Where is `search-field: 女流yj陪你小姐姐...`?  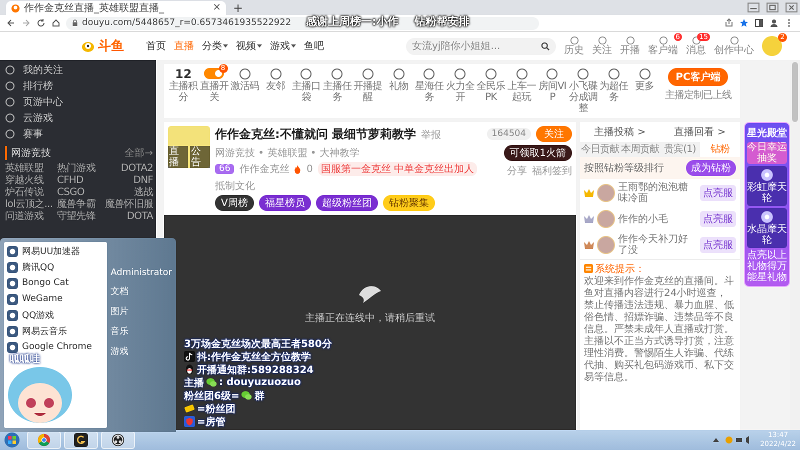
search-field: 女流yj陪你小姐姐... is located at coordinates (481, 46).